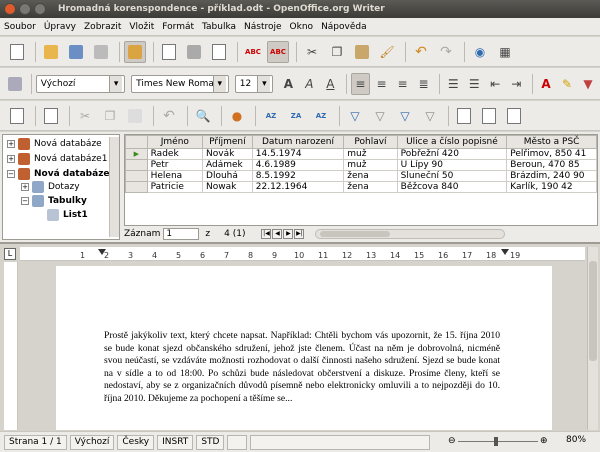  I want to click on paragraph-style-select: Výchozí, so click(80, 83).